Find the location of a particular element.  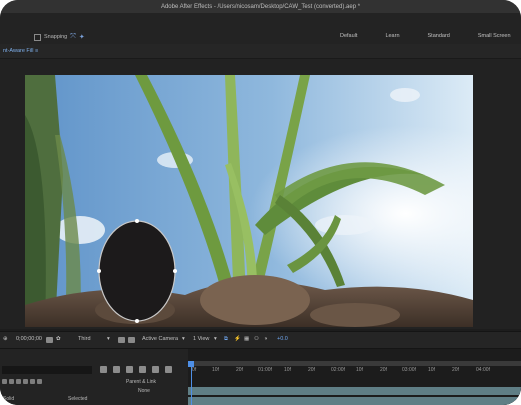

mask-vertex-left is located at coordinates (99, 271).